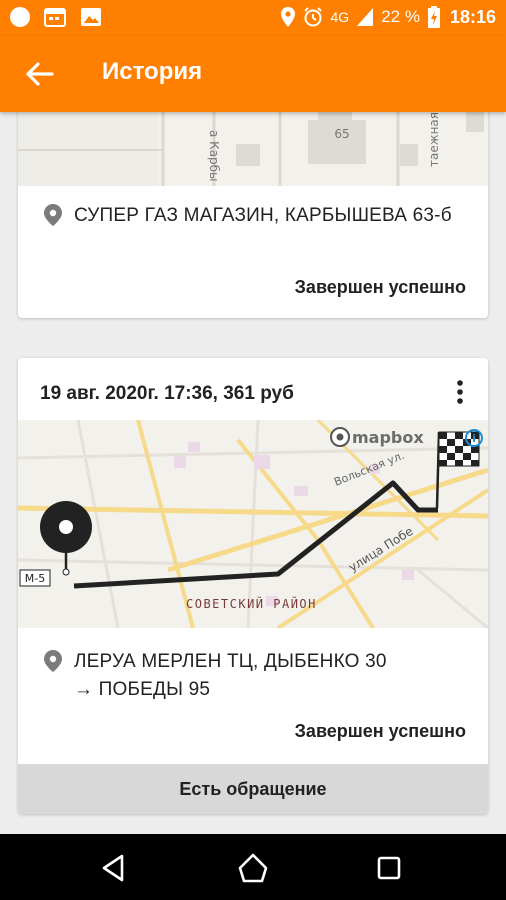 The image size is (506, 900). What do you see at coordinates (167, 393) in the screenshot?
I see `trip-date-price: 19 авг. 2020г. 17:36, 361 руб` at bounding box center [167, 393].